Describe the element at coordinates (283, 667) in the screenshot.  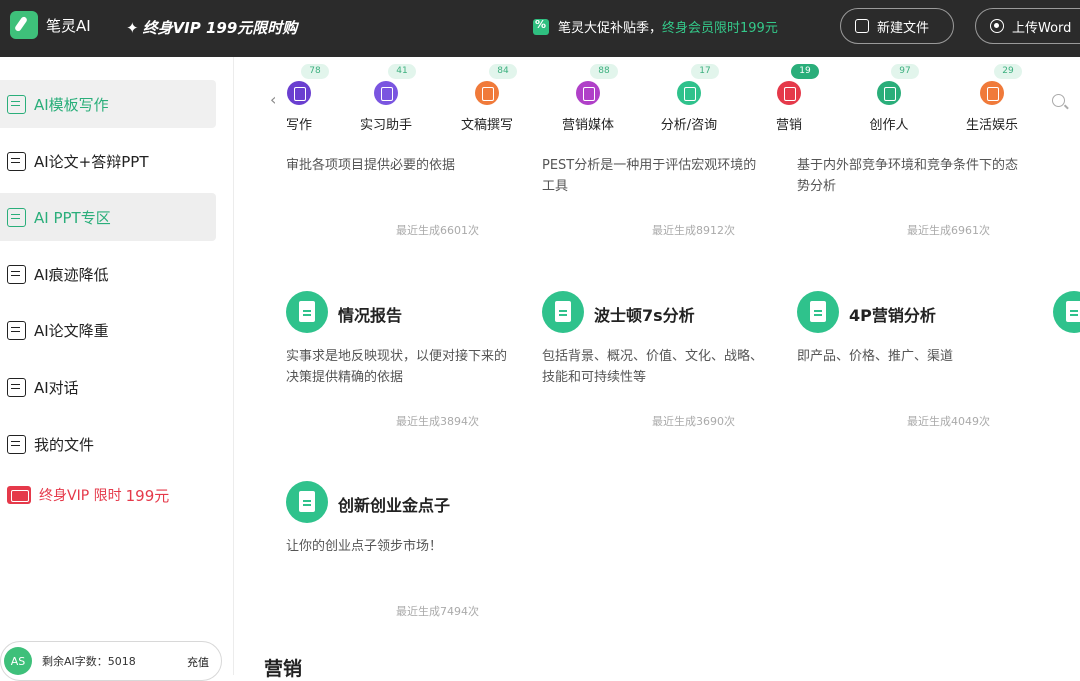
I see `section-title-marketing: 营销` at that location.